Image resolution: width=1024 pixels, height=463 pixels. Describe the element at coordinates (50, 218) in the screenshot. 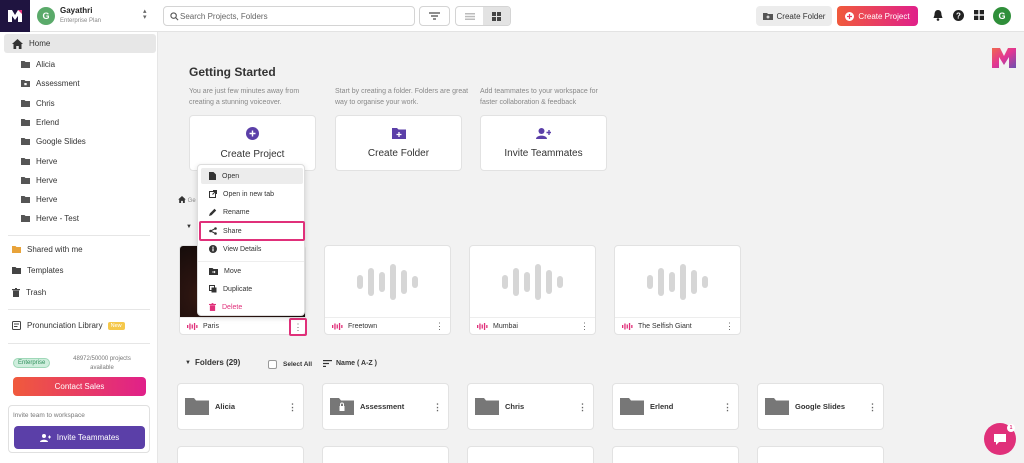

I see `sidebar-folder-herve-test: Herve - Test` at that location.